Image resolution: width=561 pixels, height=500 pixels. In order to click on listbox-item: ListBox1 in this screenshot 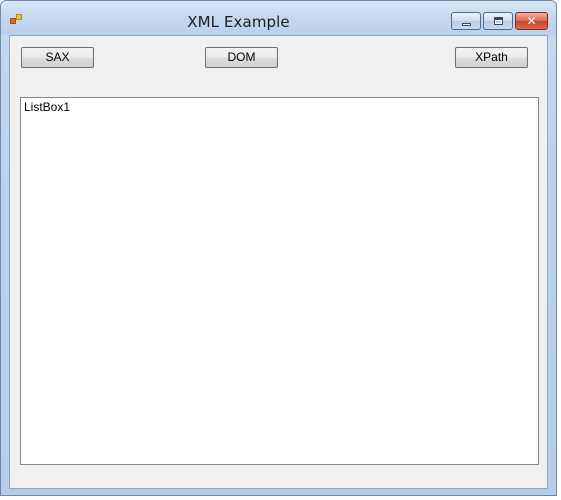, I will do `click(47, 107)`.